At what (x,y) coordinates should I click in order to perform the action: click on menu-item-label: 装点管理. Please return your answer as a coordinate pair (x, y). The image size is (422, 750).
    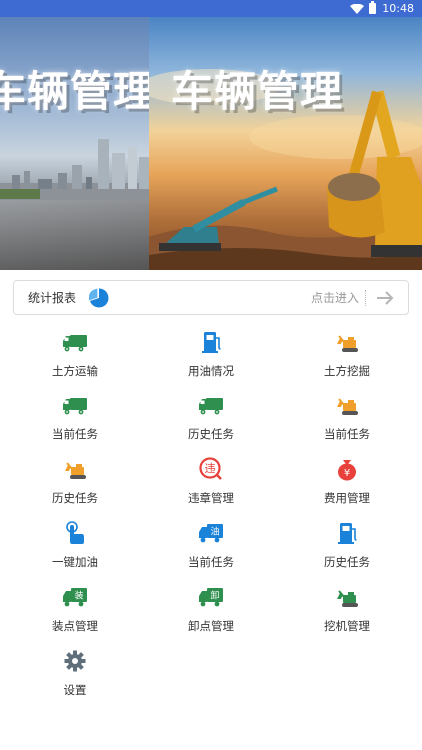
    Looking at the image, I should click on (75, 626).